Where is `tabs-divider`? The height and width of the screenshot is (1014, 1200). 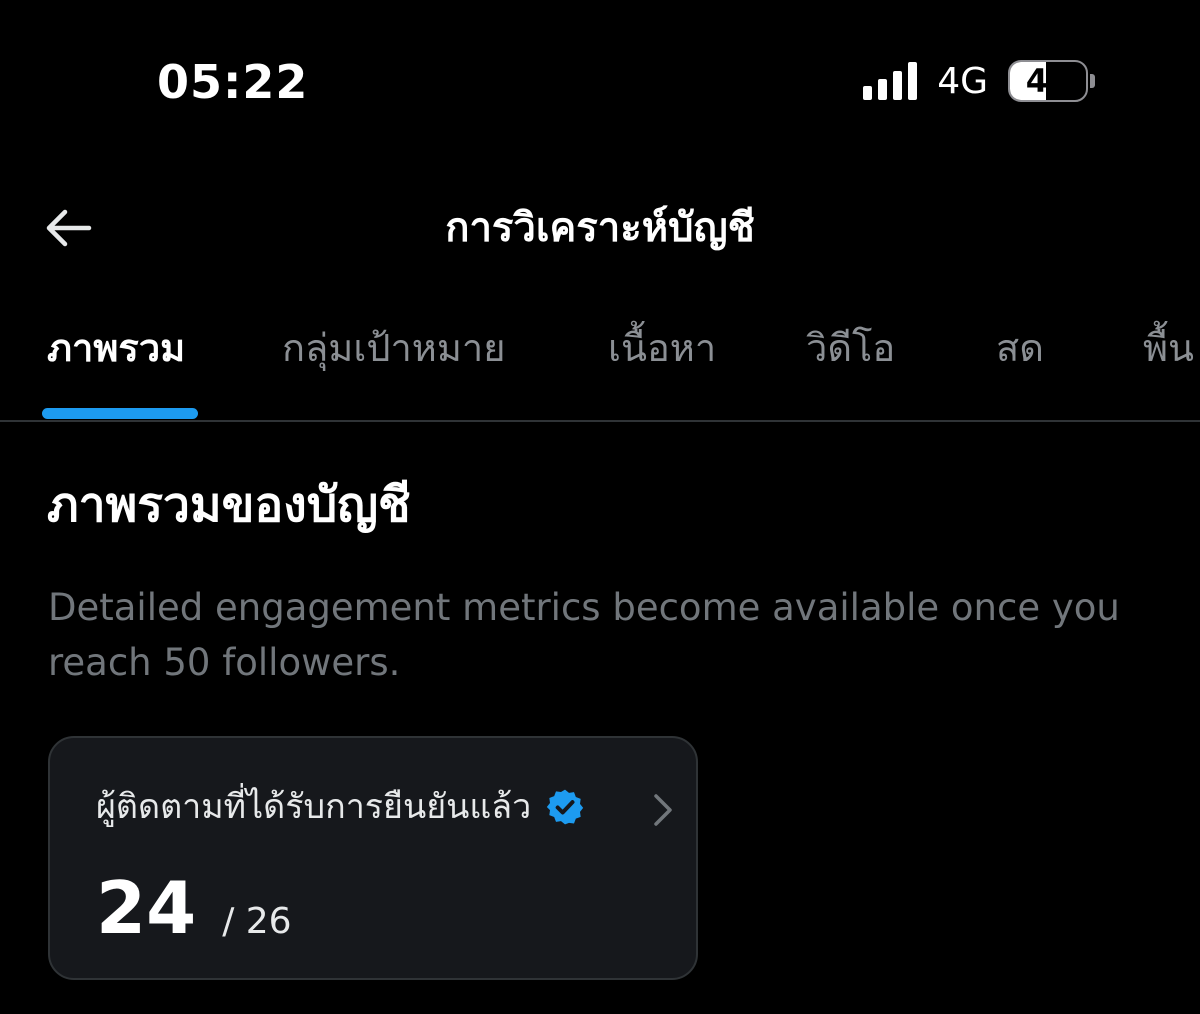 tabs-divider is located at coordinates (600, 421).